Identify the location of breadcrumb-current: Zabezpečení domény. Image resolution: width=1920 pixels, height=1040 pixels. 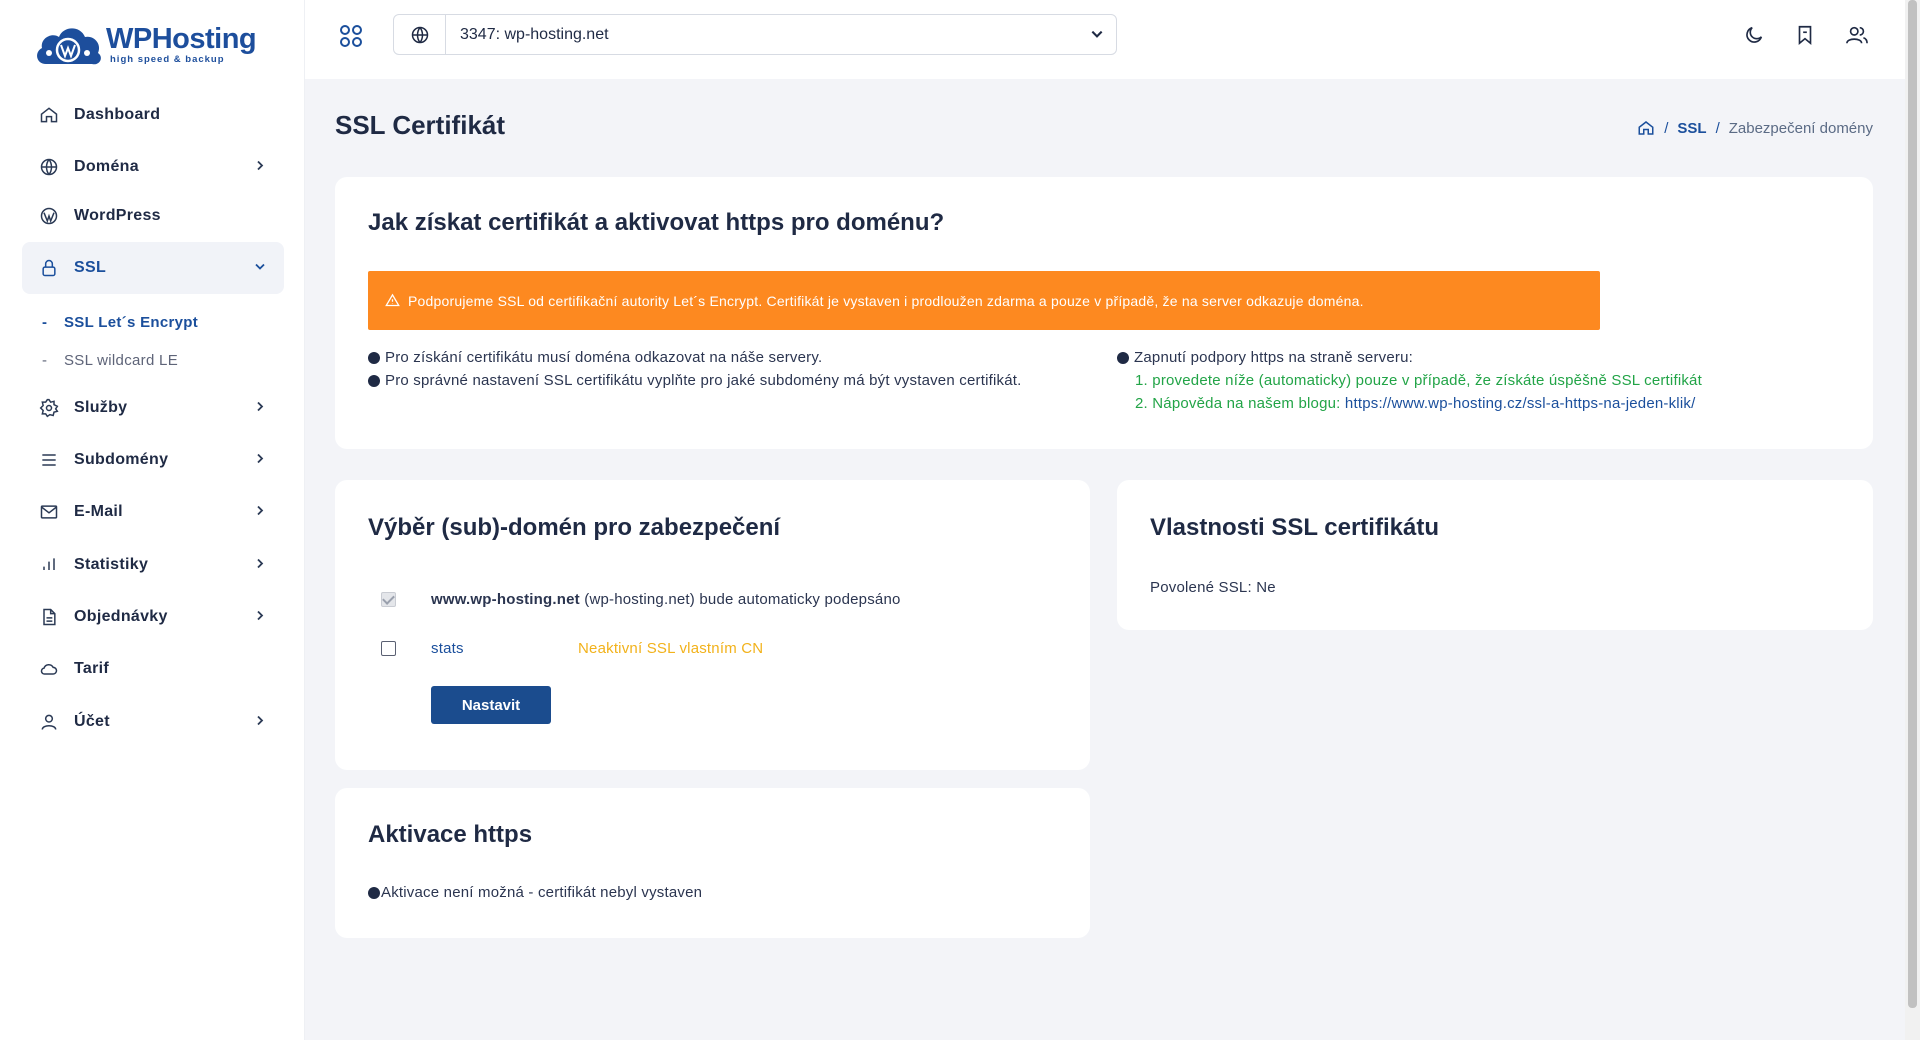
(1800, 128).